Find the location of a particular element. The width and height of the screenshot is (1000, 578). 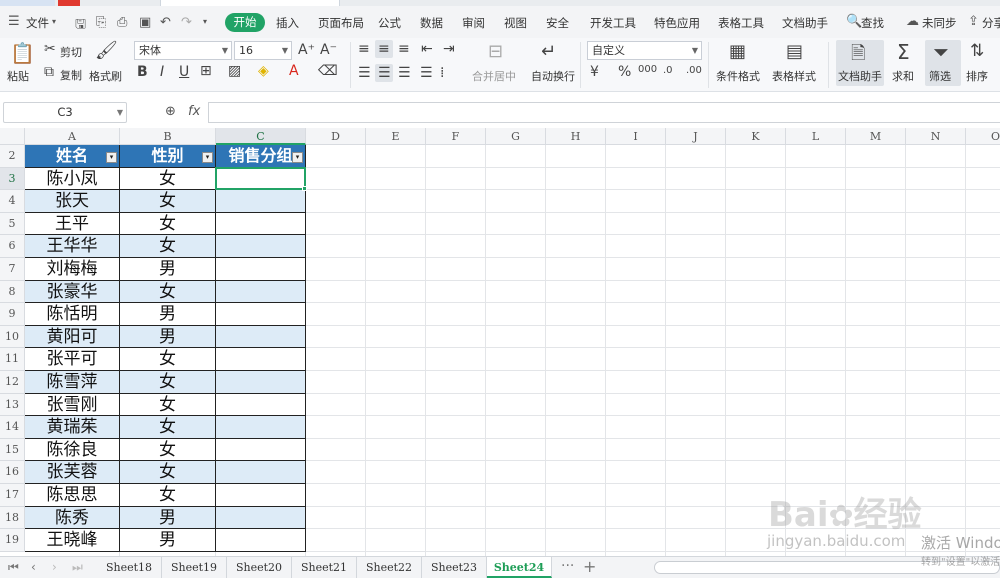

column-header-m: M is located at coordinates (876, 136).